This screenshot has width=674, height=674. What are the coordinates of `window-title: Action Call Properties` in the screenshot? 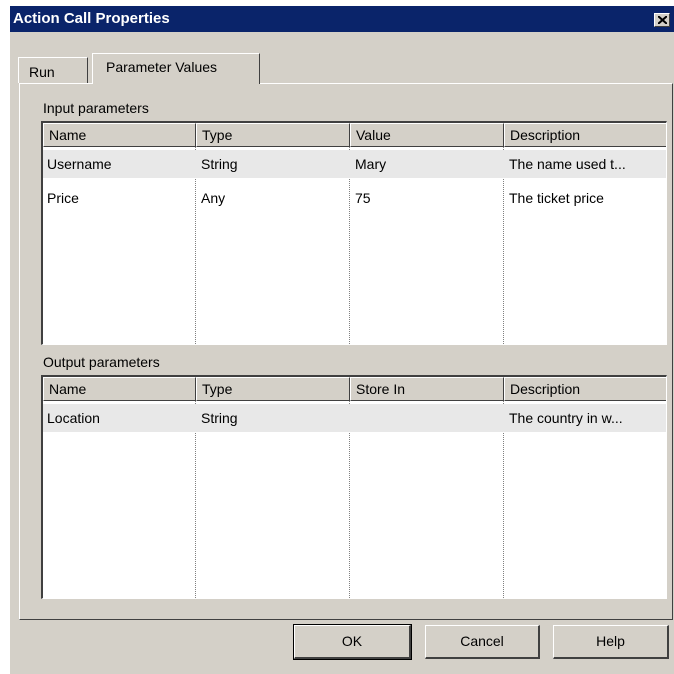 It's located at (91, 18).